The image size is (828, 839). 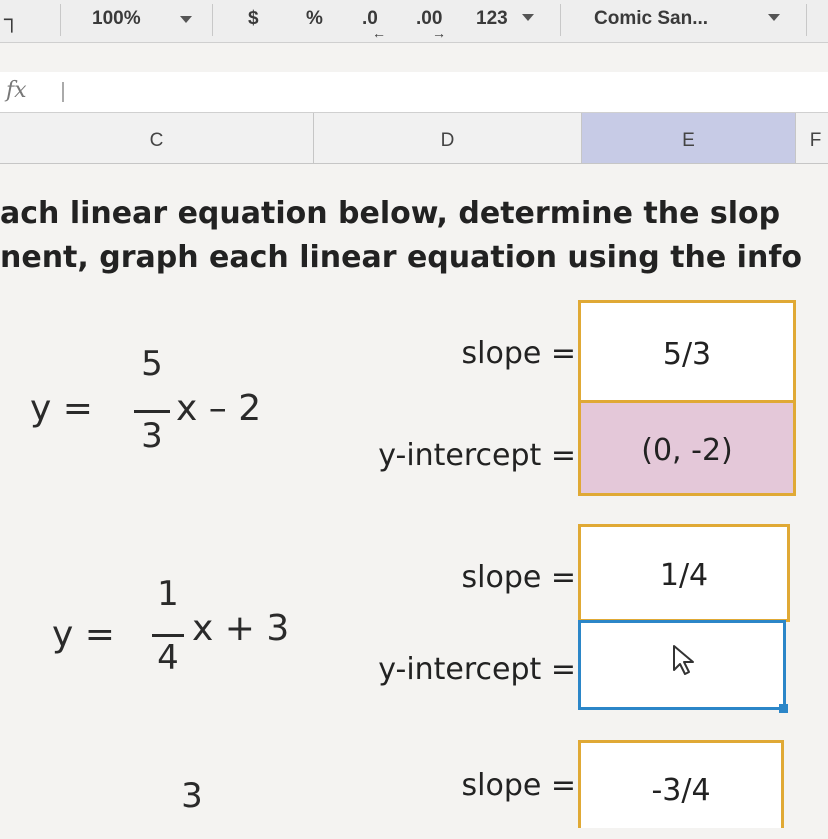 What do you see at coordinates (186, 19) in the screenshot?
I see `zoom-chevron-down-icon` at bounding box center [186, 19].